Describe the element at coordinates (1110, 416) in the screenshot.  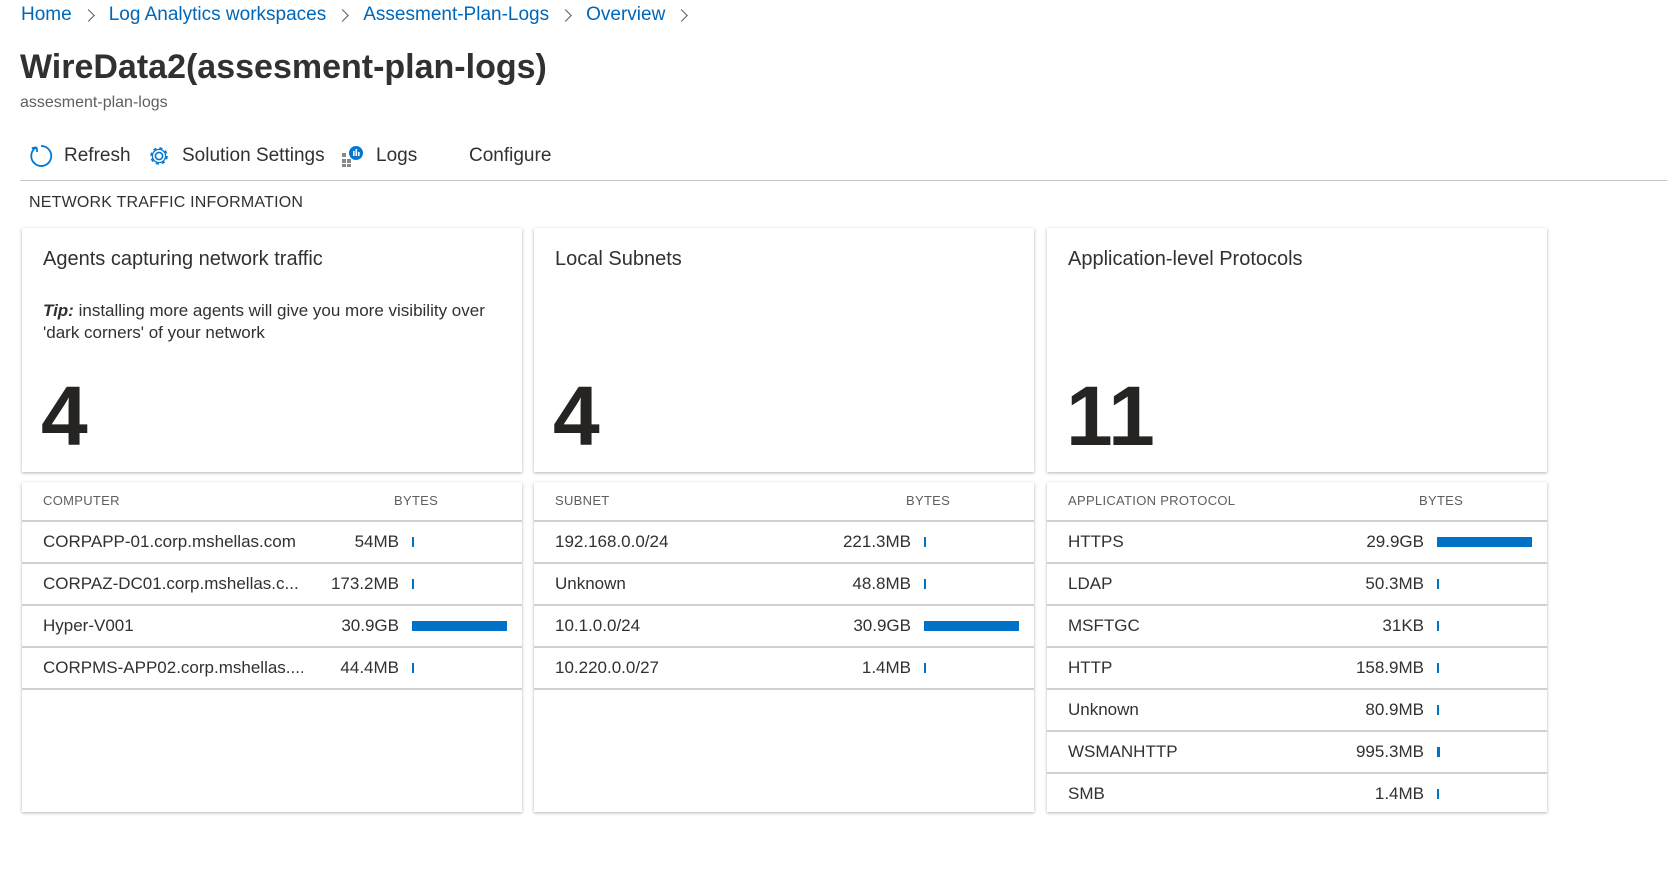
I see `protocols-count: 11` at that location.